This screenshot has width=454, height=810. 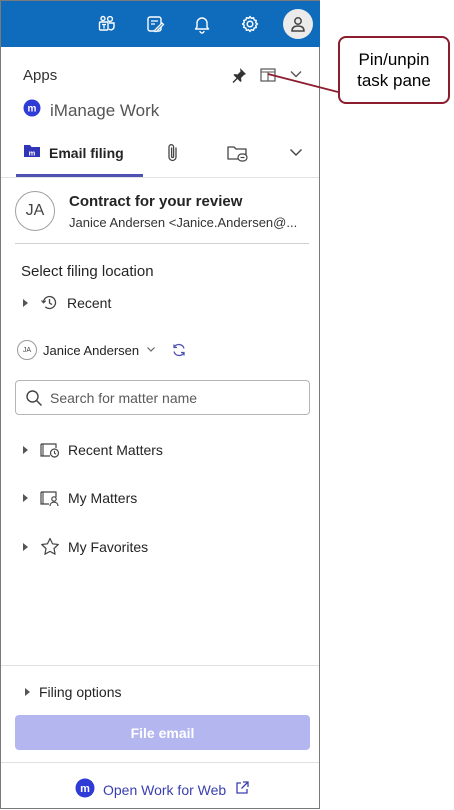 What do you see at coordinates (394, 70) in the screenshot?
I see `pin-unpin-callout: Pin/unpin task pane` at bounding box center [394, 70].